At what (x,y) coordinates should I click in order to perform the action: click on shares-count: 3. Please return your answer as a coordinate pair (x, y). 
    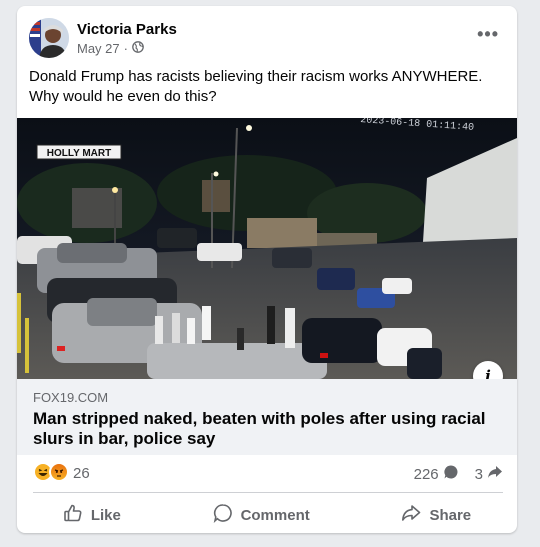
    Looking at the image, I should click on (479, 474).